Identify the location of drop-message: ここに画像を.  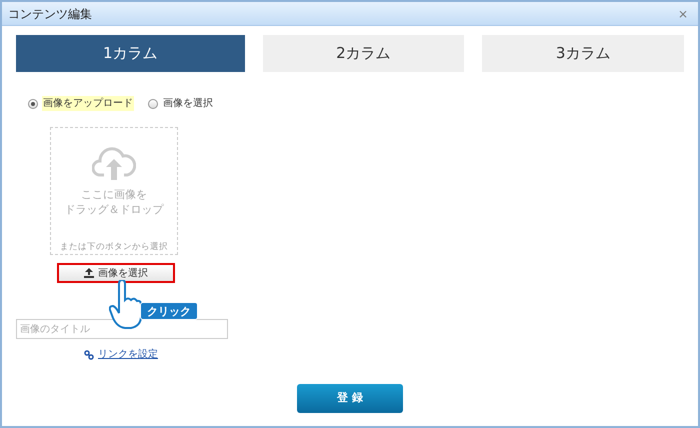
(114, 194).